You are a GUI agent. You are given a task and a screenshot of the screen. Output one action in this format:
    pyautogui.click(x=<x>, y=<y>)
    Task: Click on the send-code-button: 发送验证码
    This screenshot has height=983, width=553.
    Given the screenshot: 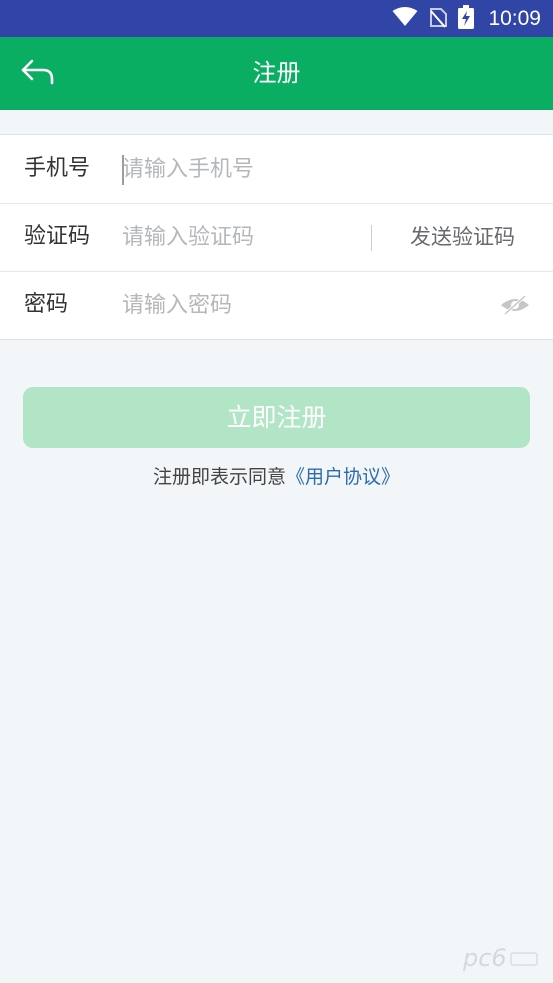 What is the action you would take?
    pyautogui.click(x=462, y=237)
    